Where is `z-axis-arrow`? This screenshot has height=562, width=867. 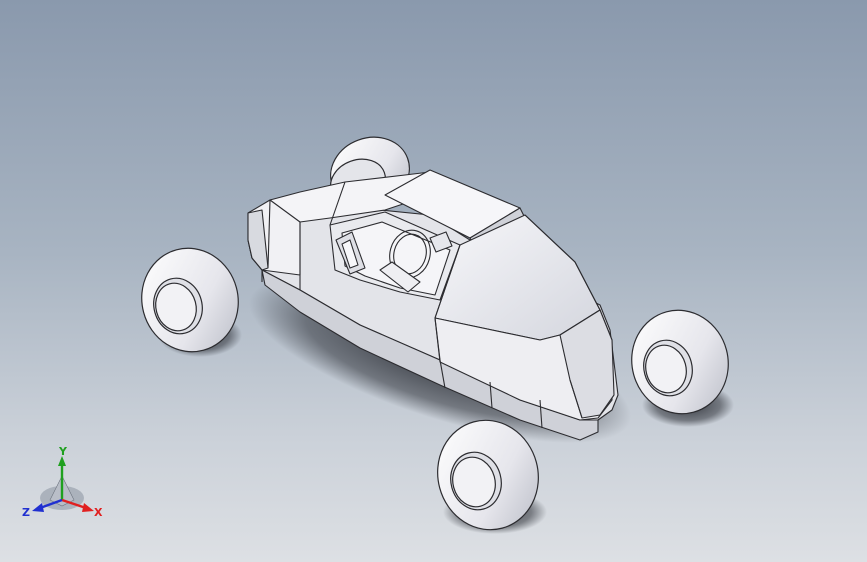
z-axis-arrow is located at coordinates (38, 507).